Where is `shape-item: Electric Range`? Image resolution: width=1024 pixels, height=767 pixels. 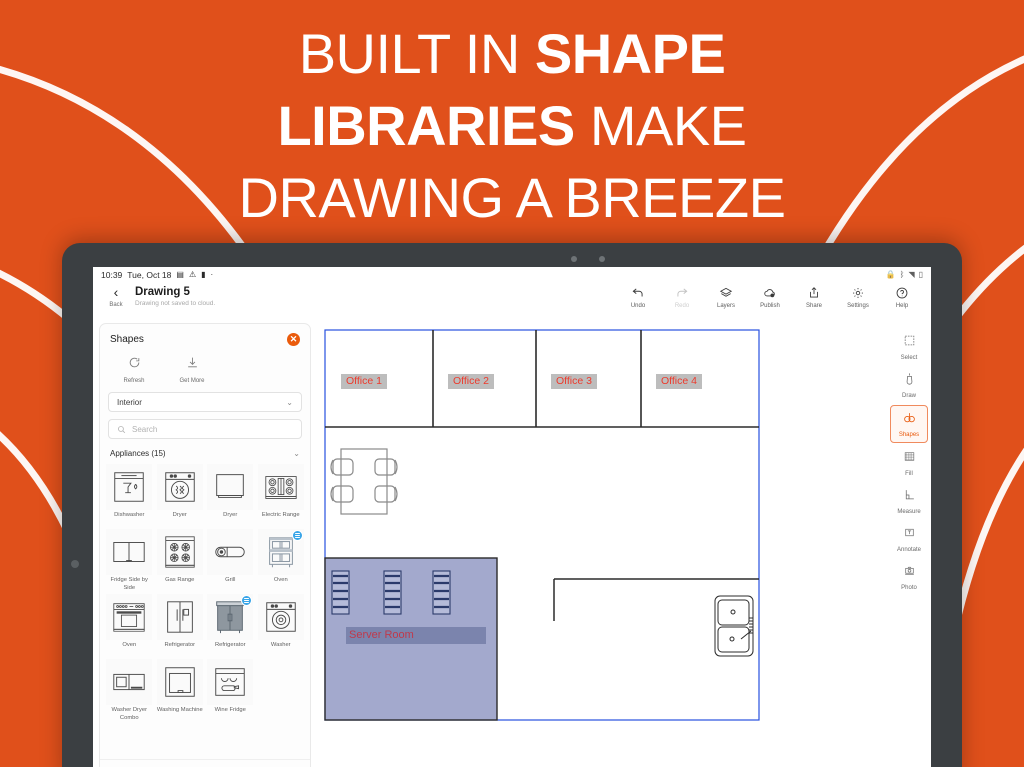
shape-item: Electric Range is located at coordinates (281, 495).